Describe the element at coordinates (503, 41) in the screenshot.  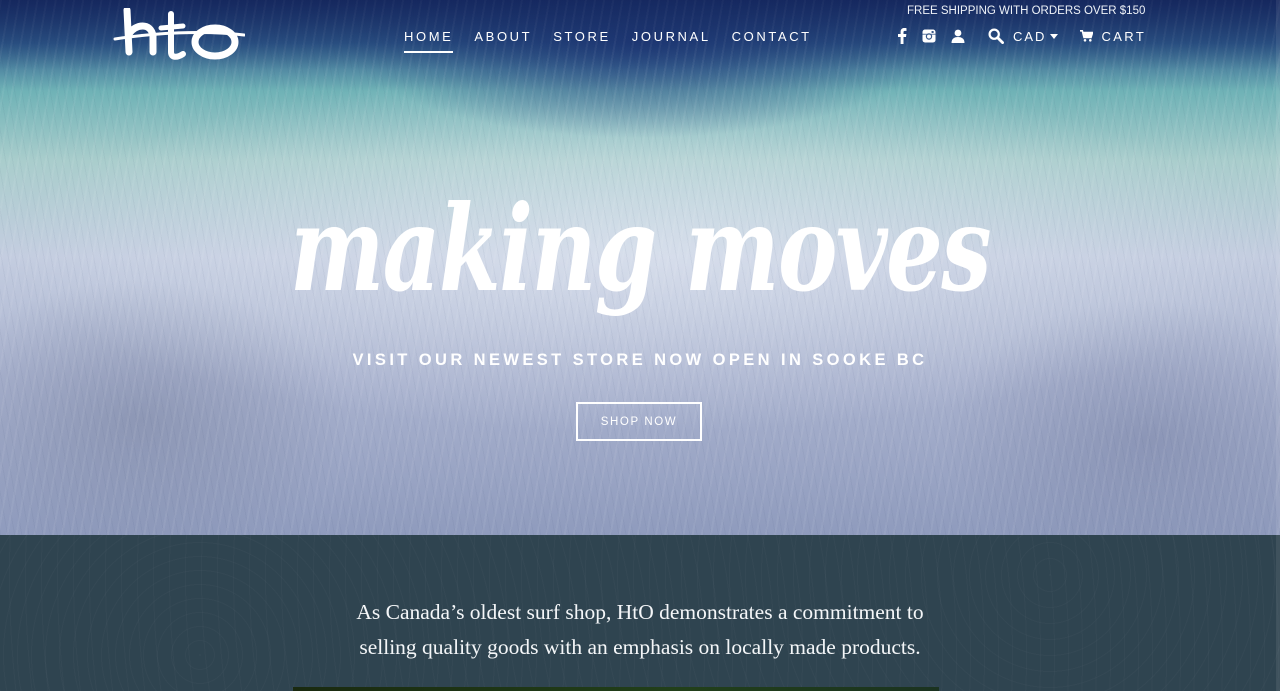
I see `nav-about: ABOUT` at that location.